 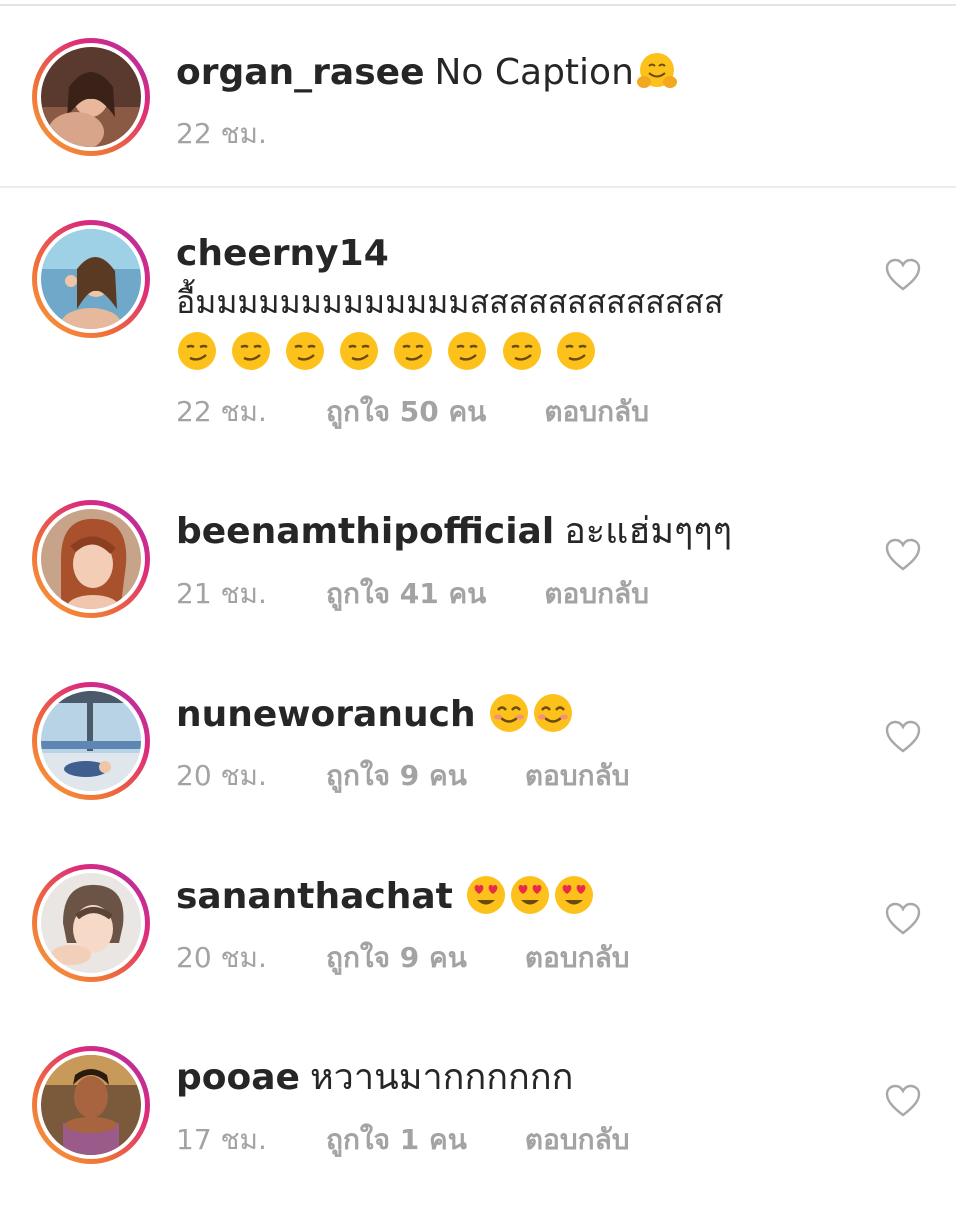 What do you see at coordinates (365, 531) in the screenshot?
I see `username: beenamthipofficial` at bounding box center [365, 531].